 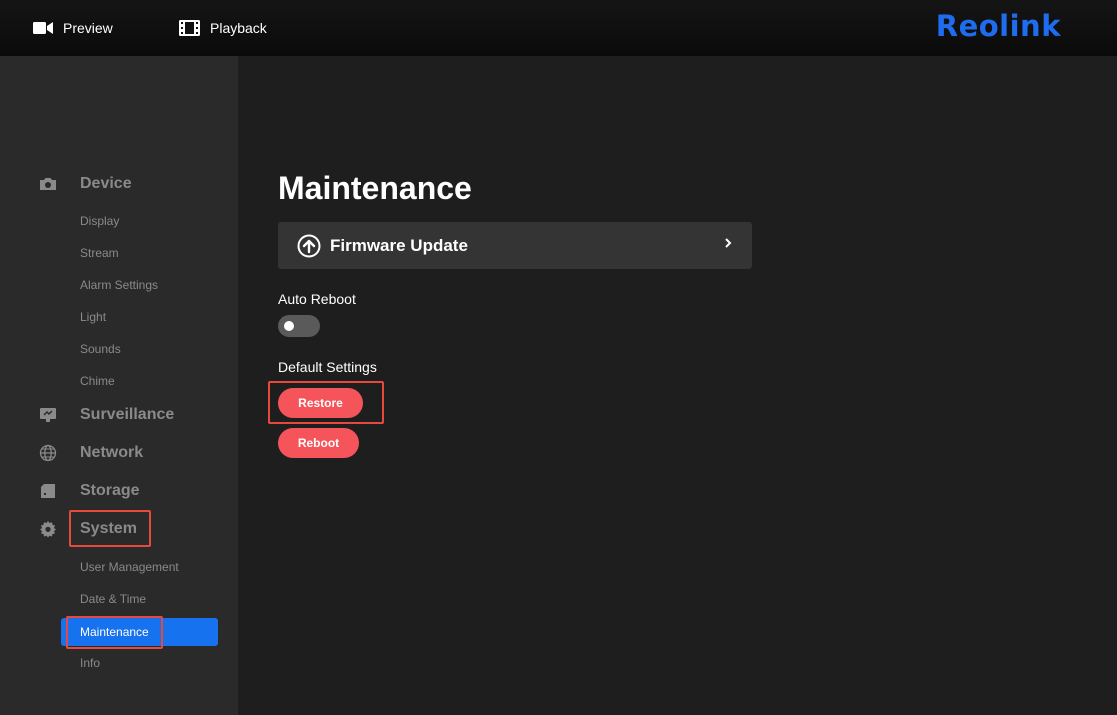 What do you see at coordinates (43, 28) in the screenshot?
I see `video-camera-icon` at bounding box center [43, 28].